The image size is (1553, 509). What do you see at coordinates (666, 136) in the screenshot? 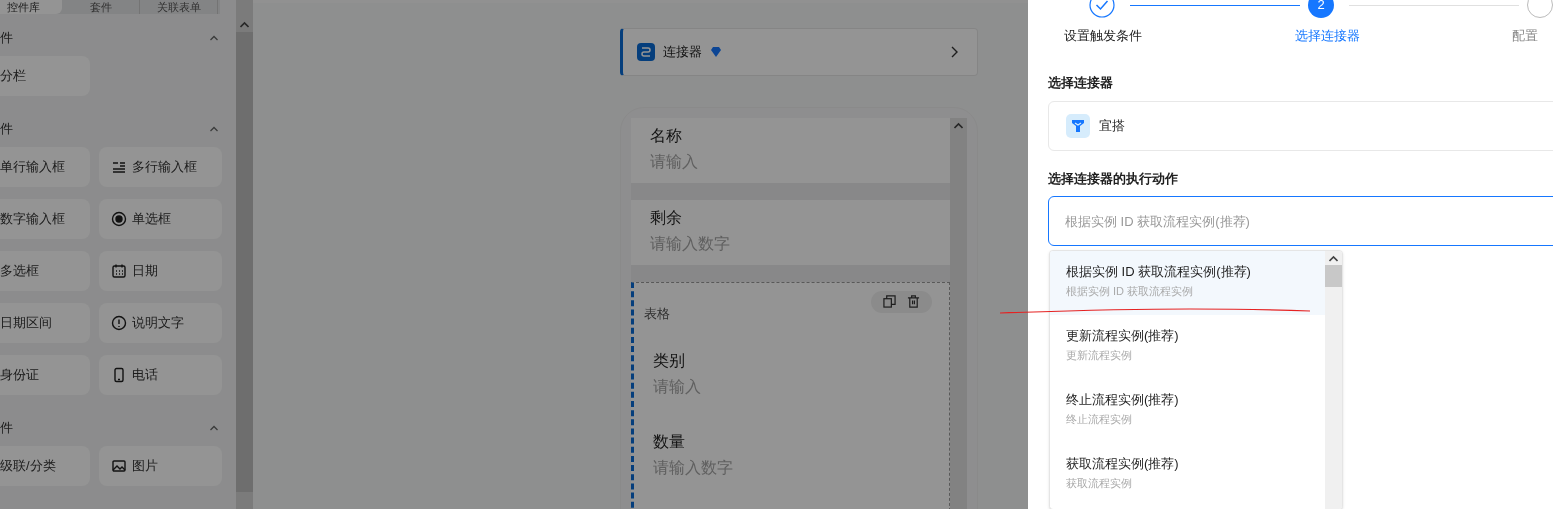
I see `field-label: 名称` at bounding box center [666, 136].